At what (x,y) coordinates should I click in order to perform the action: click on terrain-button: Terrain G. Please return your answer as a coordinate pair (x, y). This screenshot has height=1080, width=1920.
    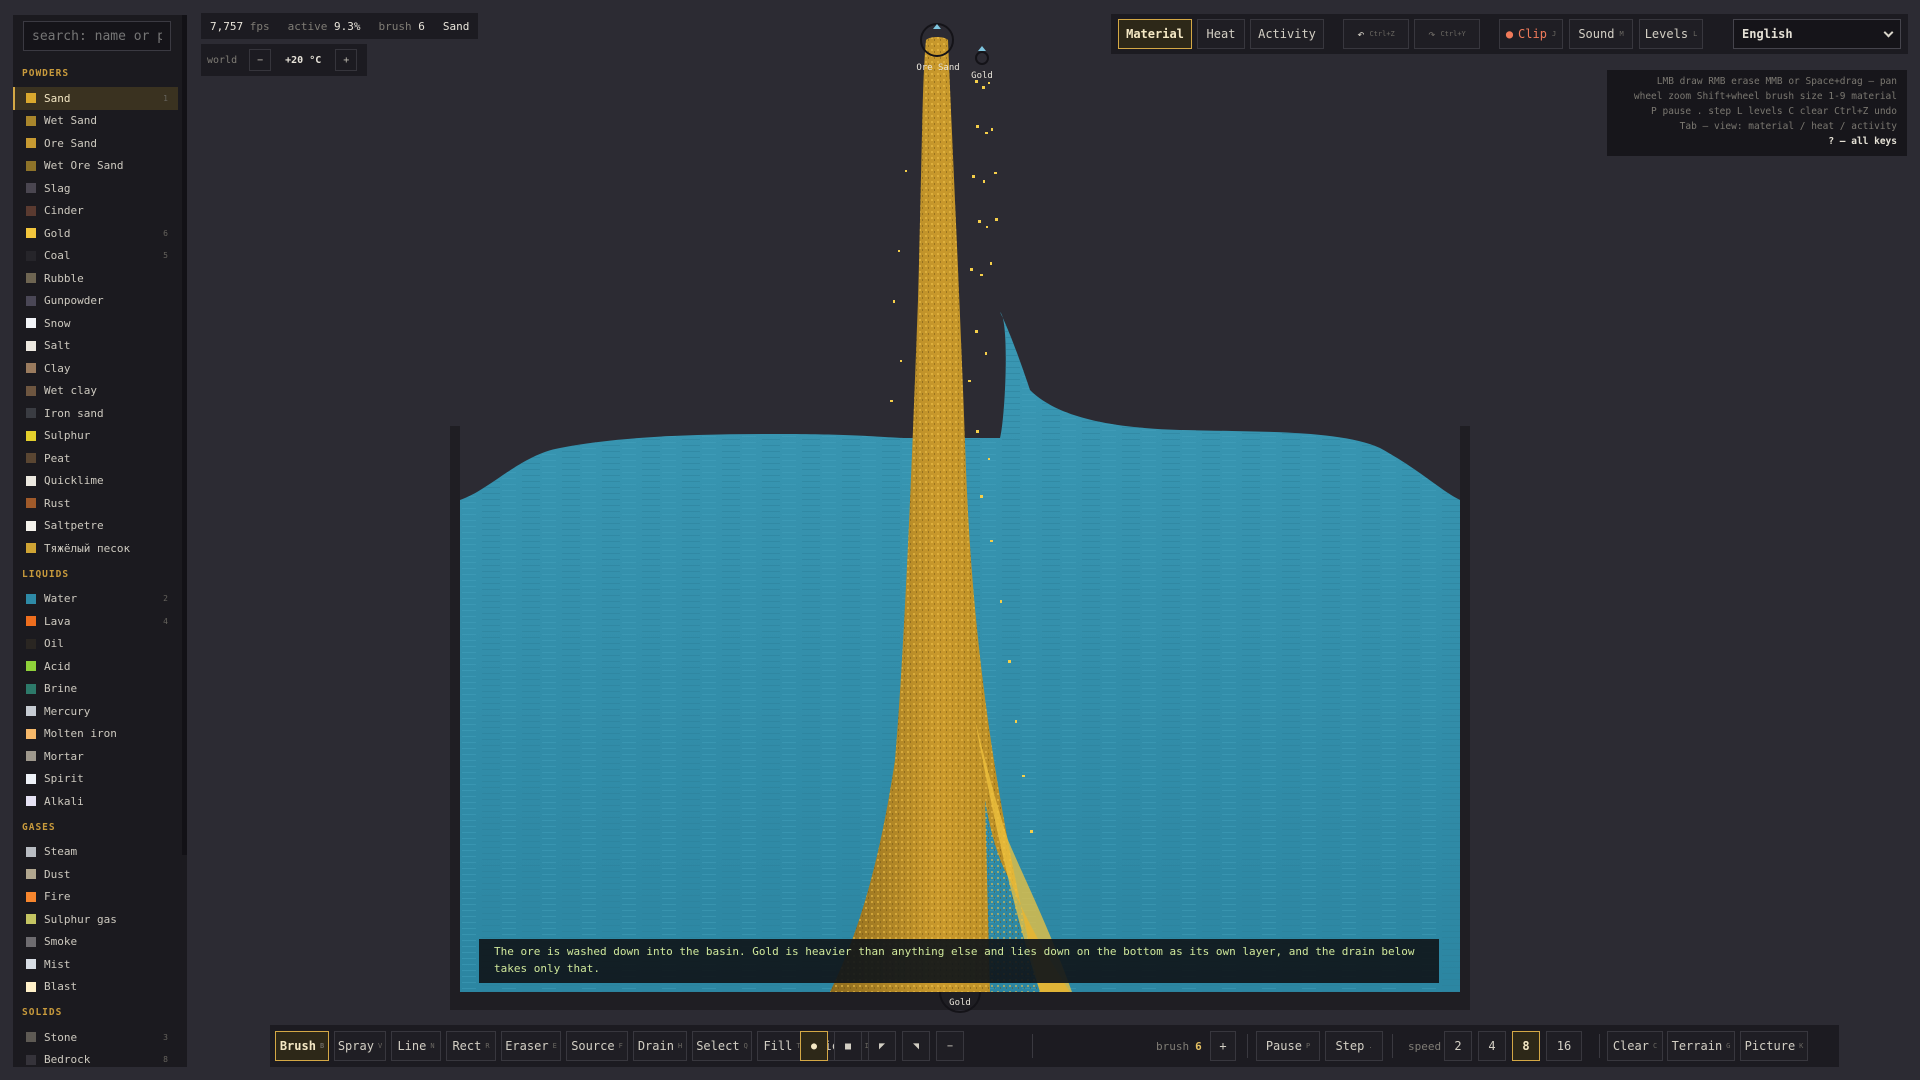
    Looking at the image, I should click on (1701, 1046).